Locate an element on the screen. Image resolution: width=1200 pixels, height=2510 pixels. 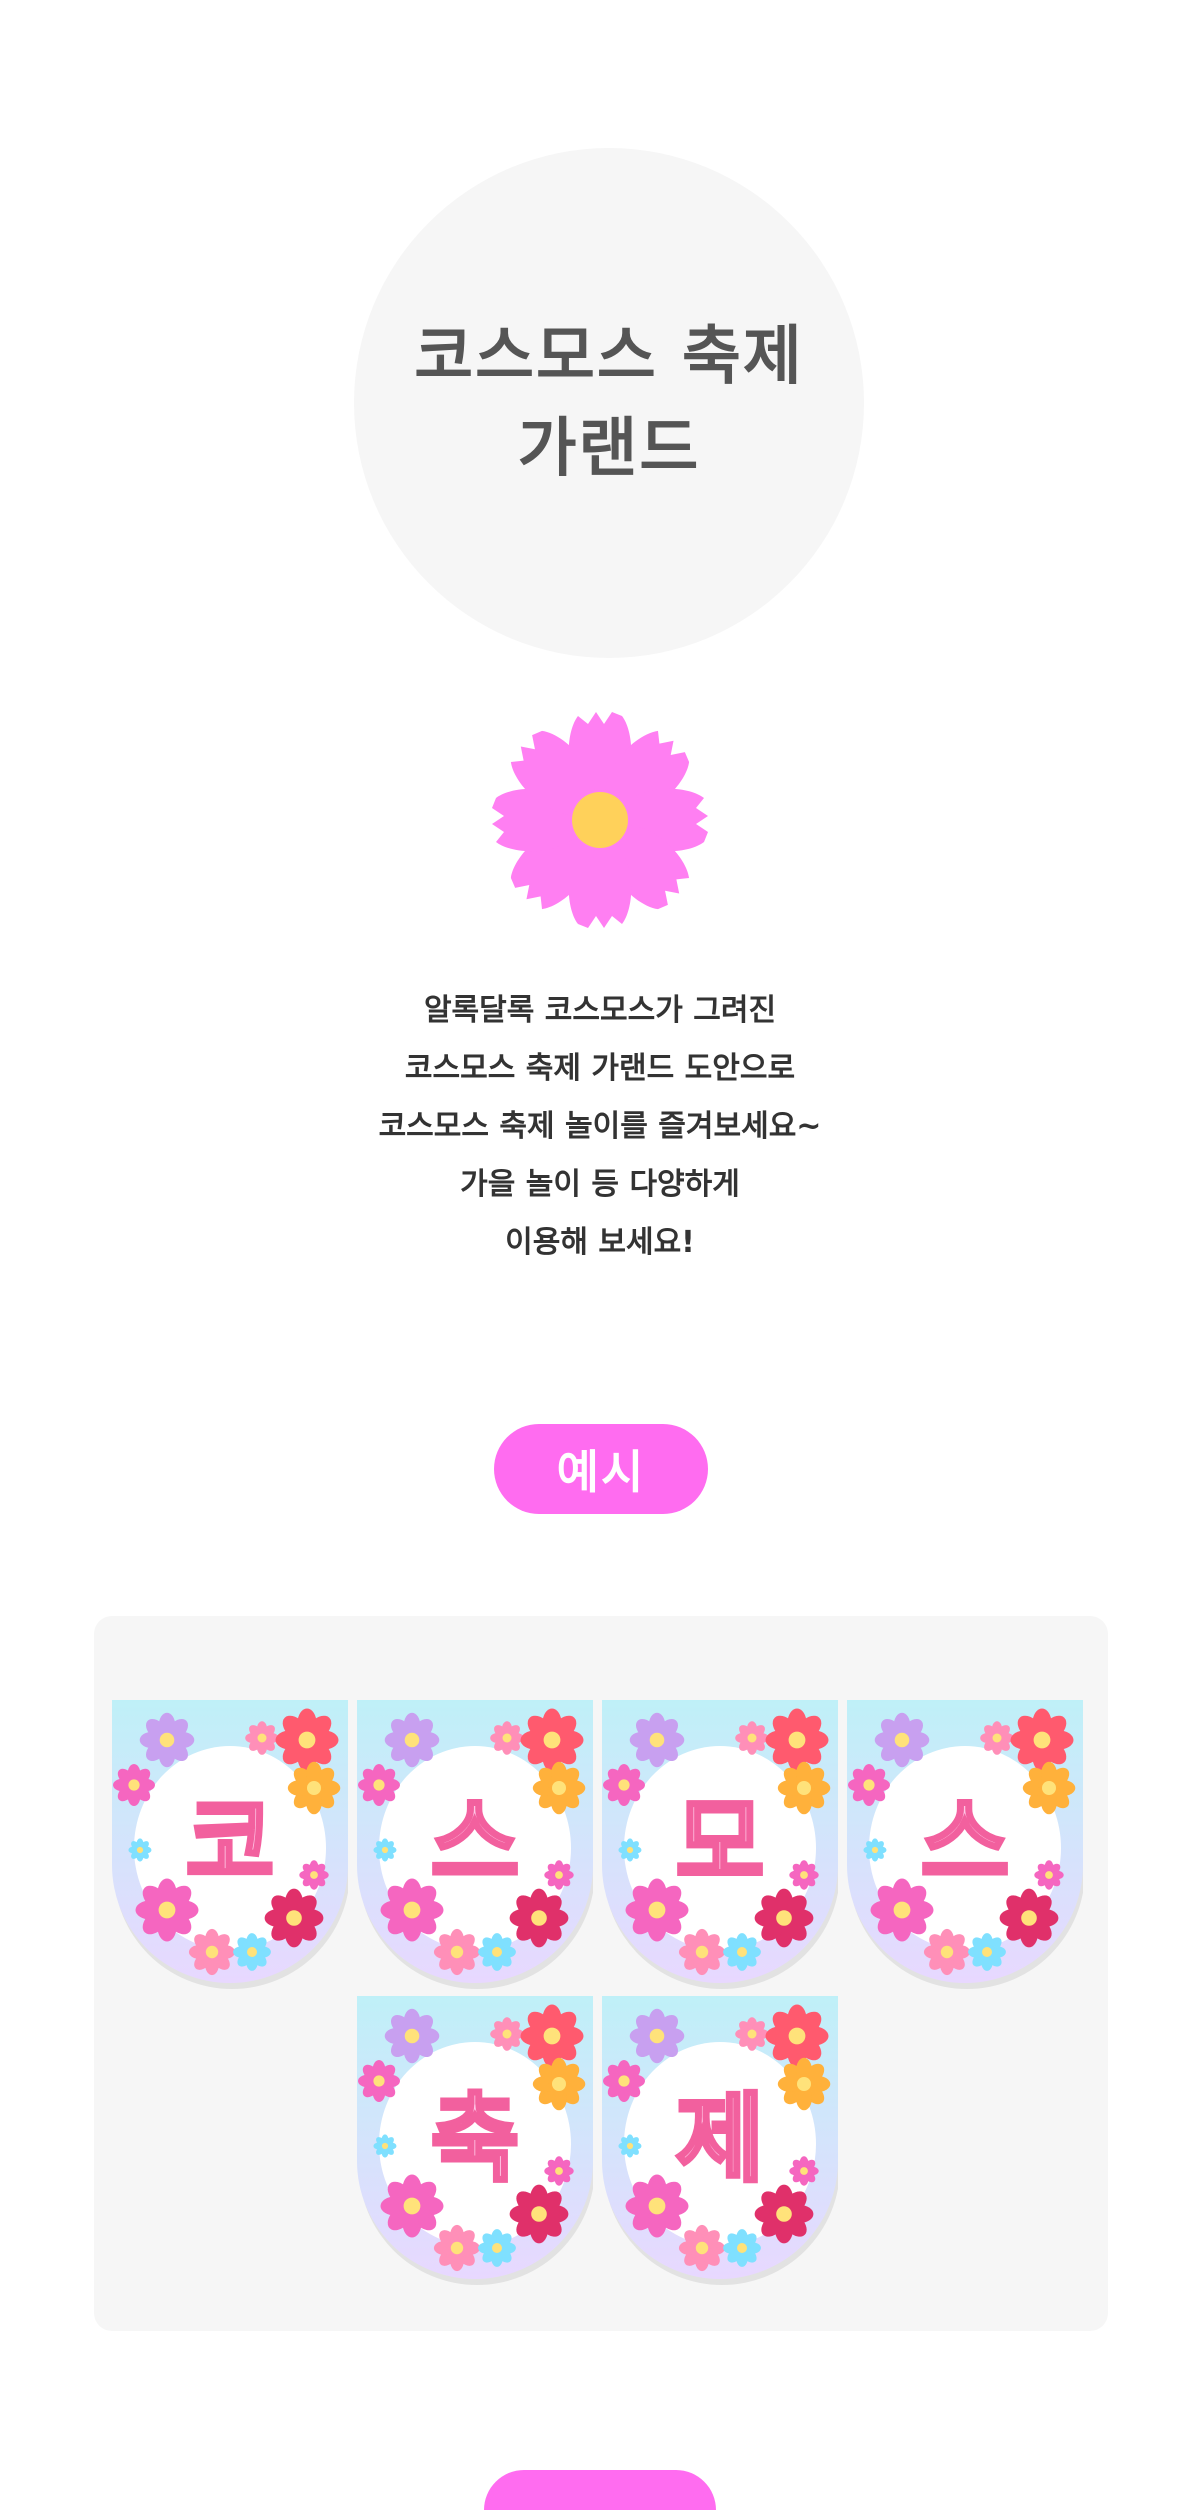
garland-banner: 제 is located at coordinates (720, 2140).